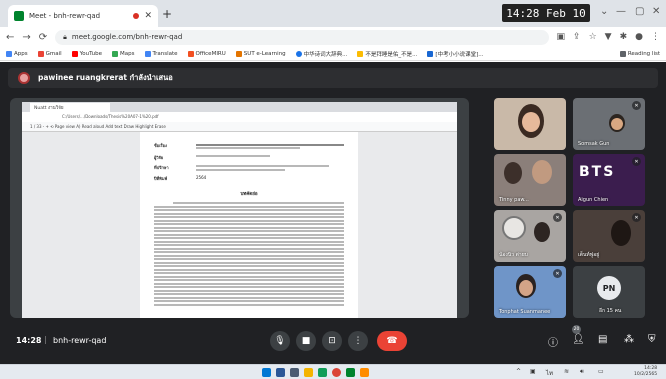 The image size is (666, 379). What do you see at coordinates (49, 53) in the screenshot?
I see `bookmark-gmail: Gmail` at bounding box center [49, 53].